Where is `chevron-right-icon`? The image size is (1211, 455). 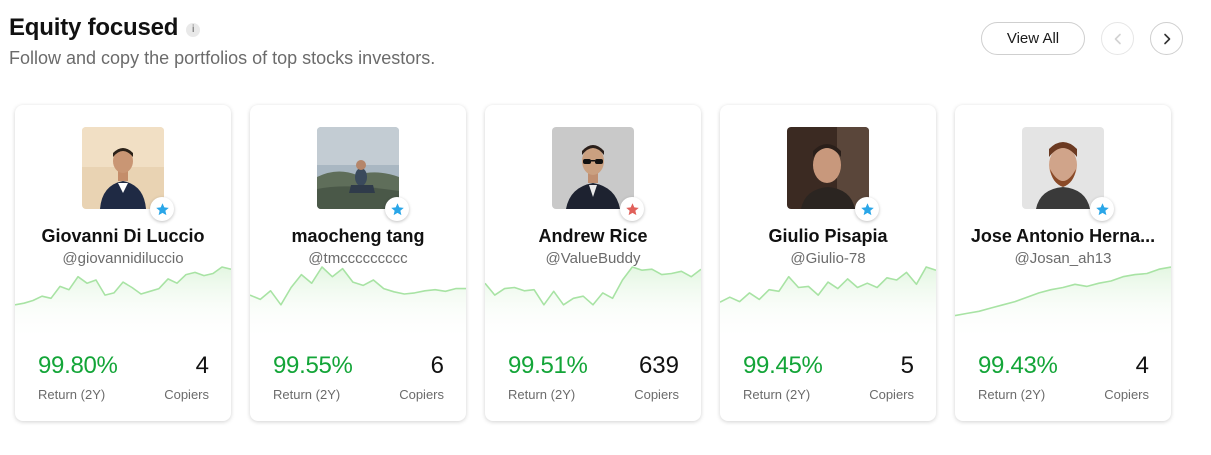 chevron-right-icon is located at coordinates (1166, 38).